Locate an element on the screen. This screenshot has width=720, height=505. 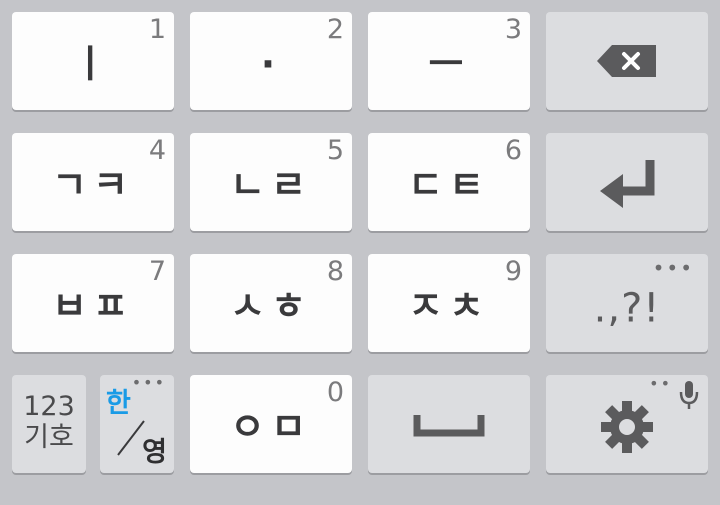
key-0-ng-m: 0 ㅇㅁ is located at coordinates (271, 424).